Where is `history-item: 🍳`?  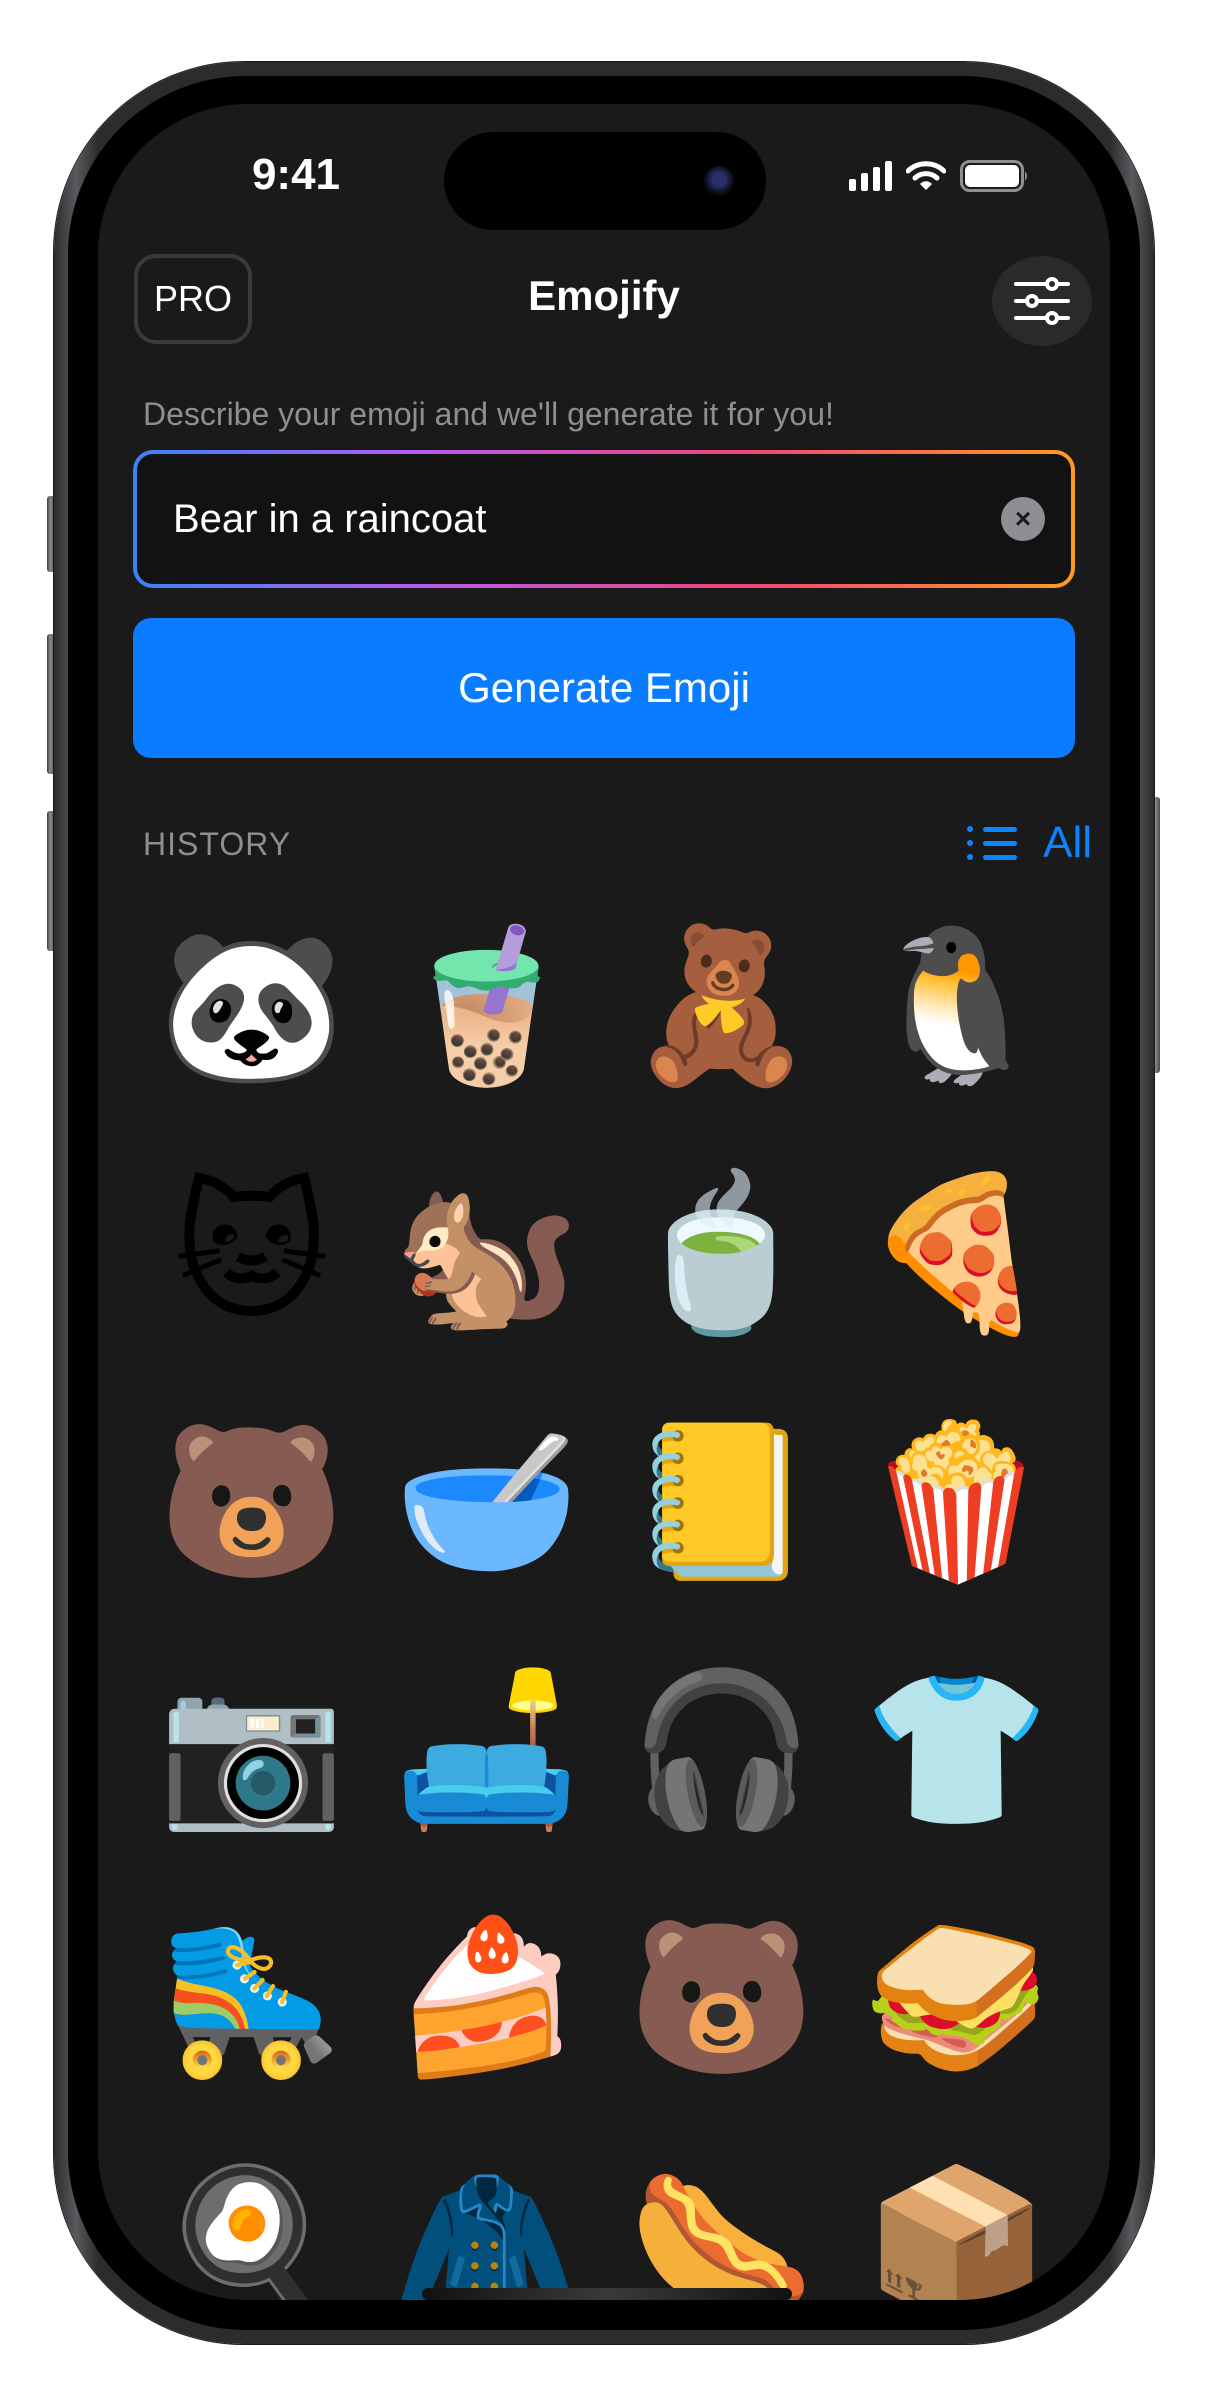 history-item: 🍳 is located at coordinates (251, 2211).